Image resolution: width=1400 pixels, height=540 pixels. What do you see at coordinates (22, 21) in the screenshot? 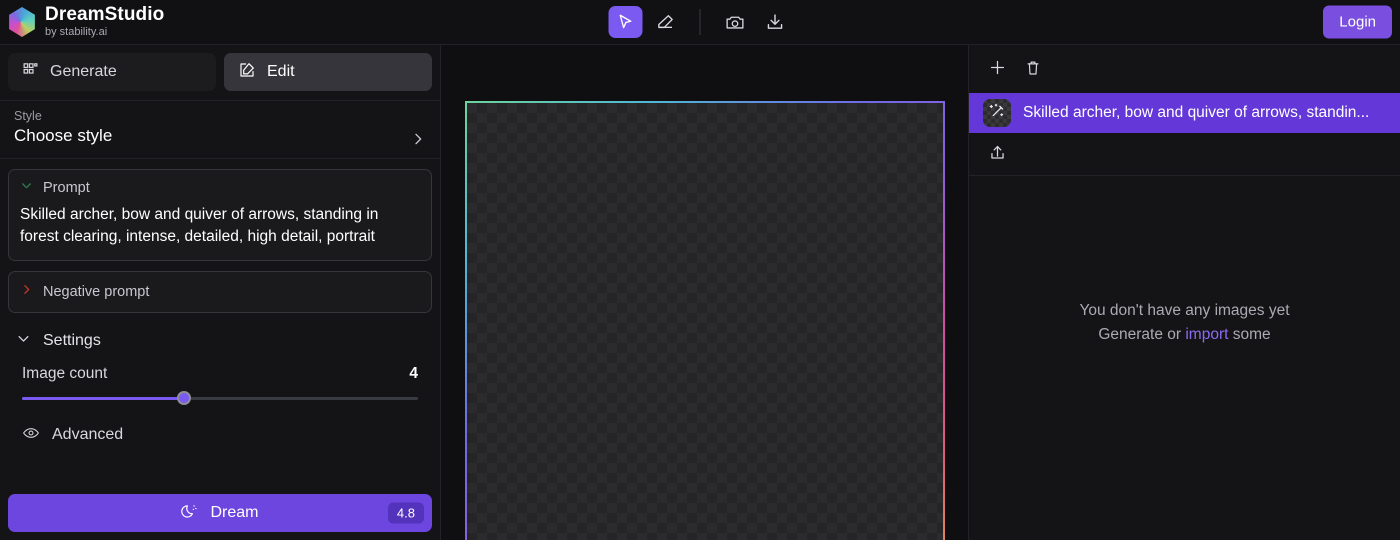
I see `dreamstudio-logo-icon` at bounding box center [22, 21].